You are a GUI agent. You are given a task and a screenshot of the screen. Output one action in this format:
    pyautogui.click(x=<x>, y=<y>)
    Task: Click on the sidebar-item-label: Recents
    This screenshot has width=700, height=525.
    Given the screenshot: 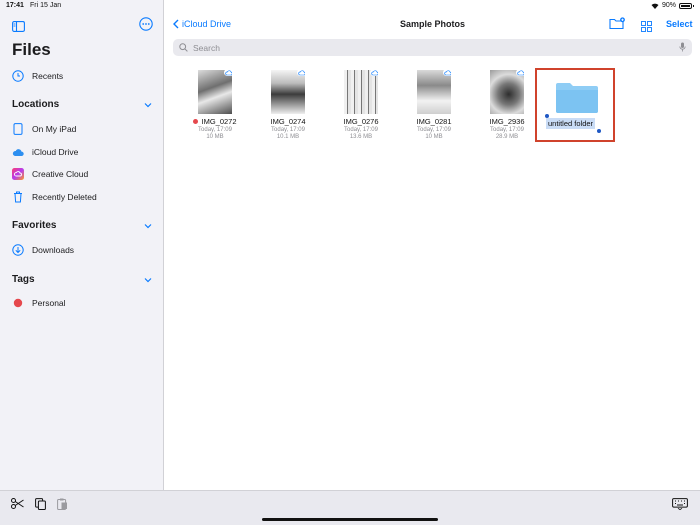 What is the action you would take?
    pyautogui.click(x=48, y=76)
    